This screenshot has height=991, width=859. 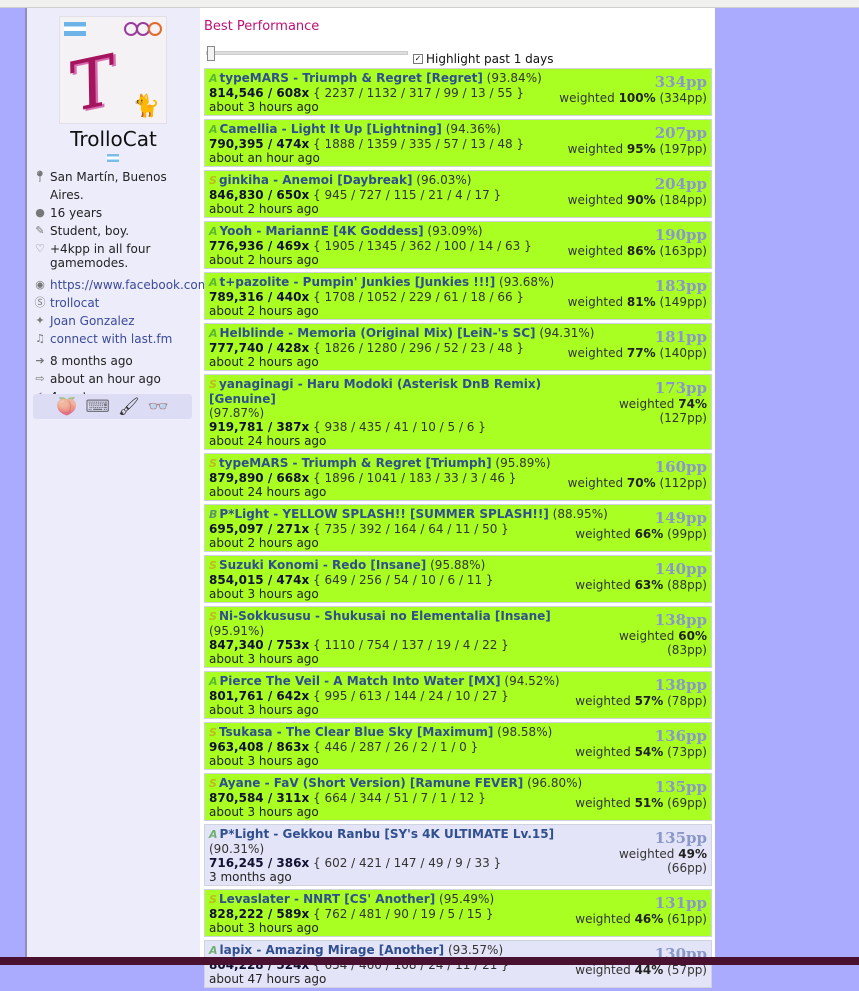 What do you see at coordinates (355, 463) in the screenshot?
I see `beatmap-link: typeMARS - Triumph & Regret [Triumph]` at bounding box center [355, 463].